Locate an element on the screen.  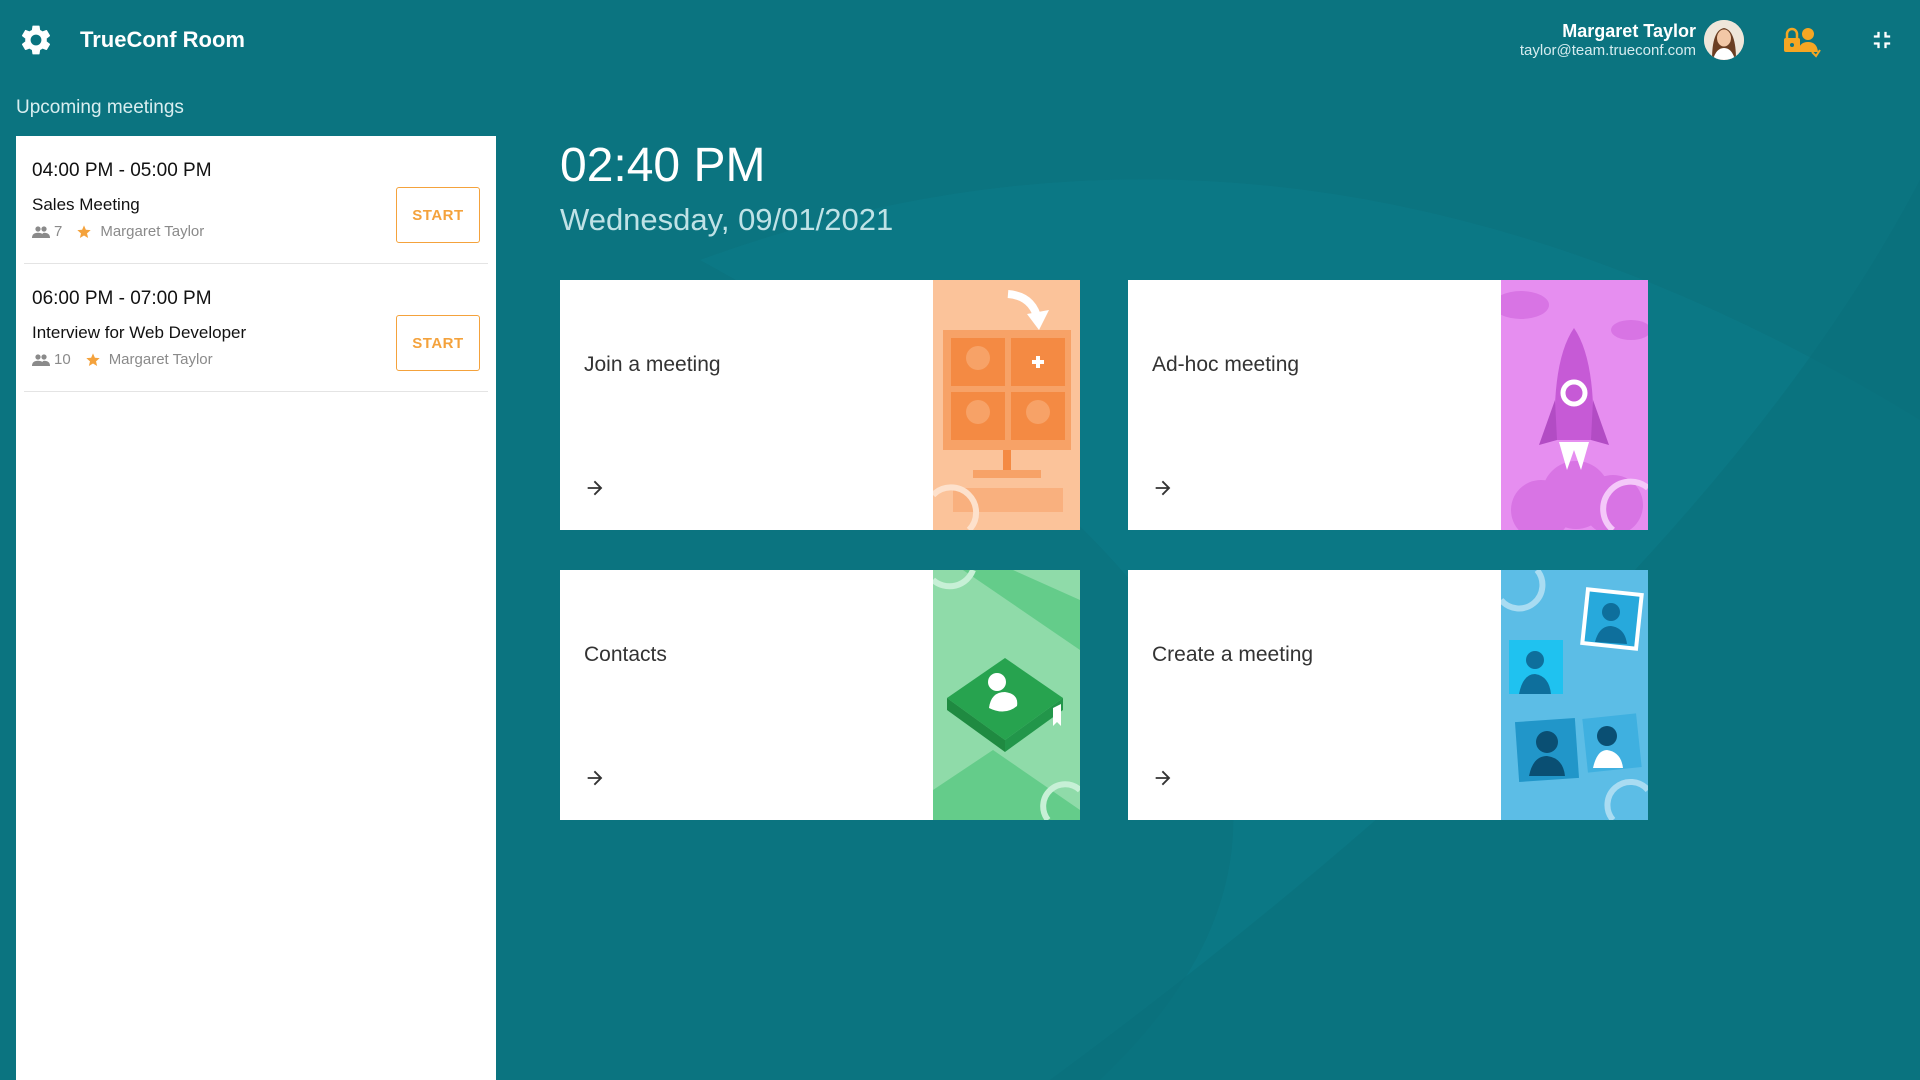
avatar is located at coordinates (1724, 40).